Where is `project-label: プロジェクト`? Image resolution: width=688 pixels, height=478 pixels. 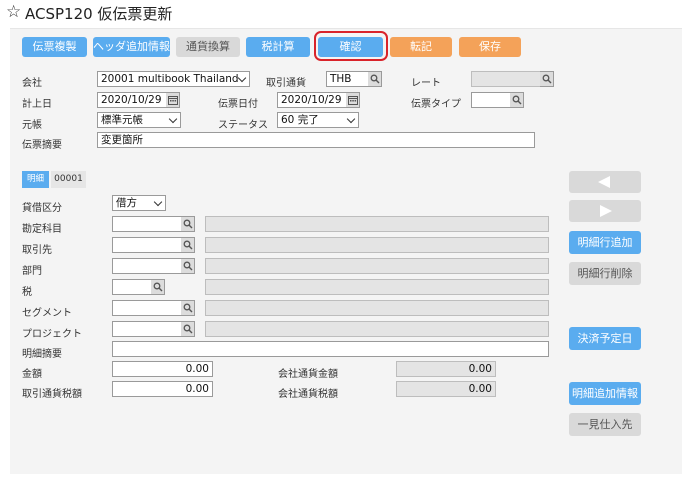 project-label: プロジェクト is located at coordinates (52, 334).